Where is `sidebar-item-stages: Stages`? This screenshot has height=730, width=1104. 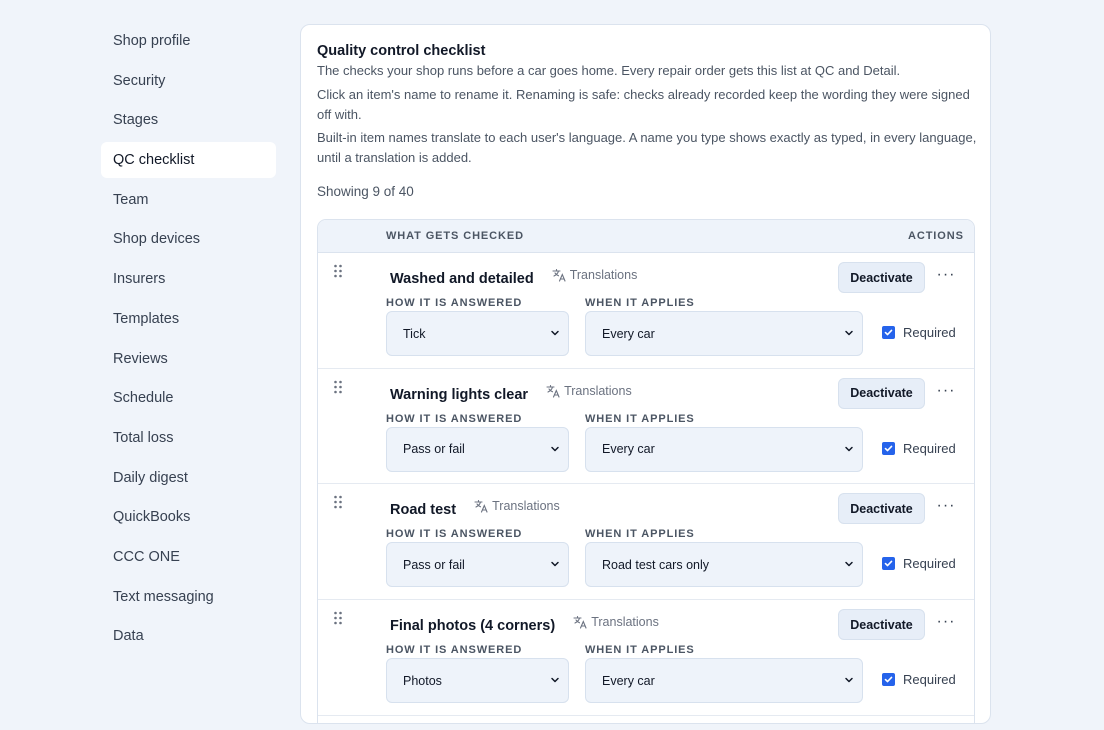 sidebar-item-stages: Stages is located at coordinates (188, 120).